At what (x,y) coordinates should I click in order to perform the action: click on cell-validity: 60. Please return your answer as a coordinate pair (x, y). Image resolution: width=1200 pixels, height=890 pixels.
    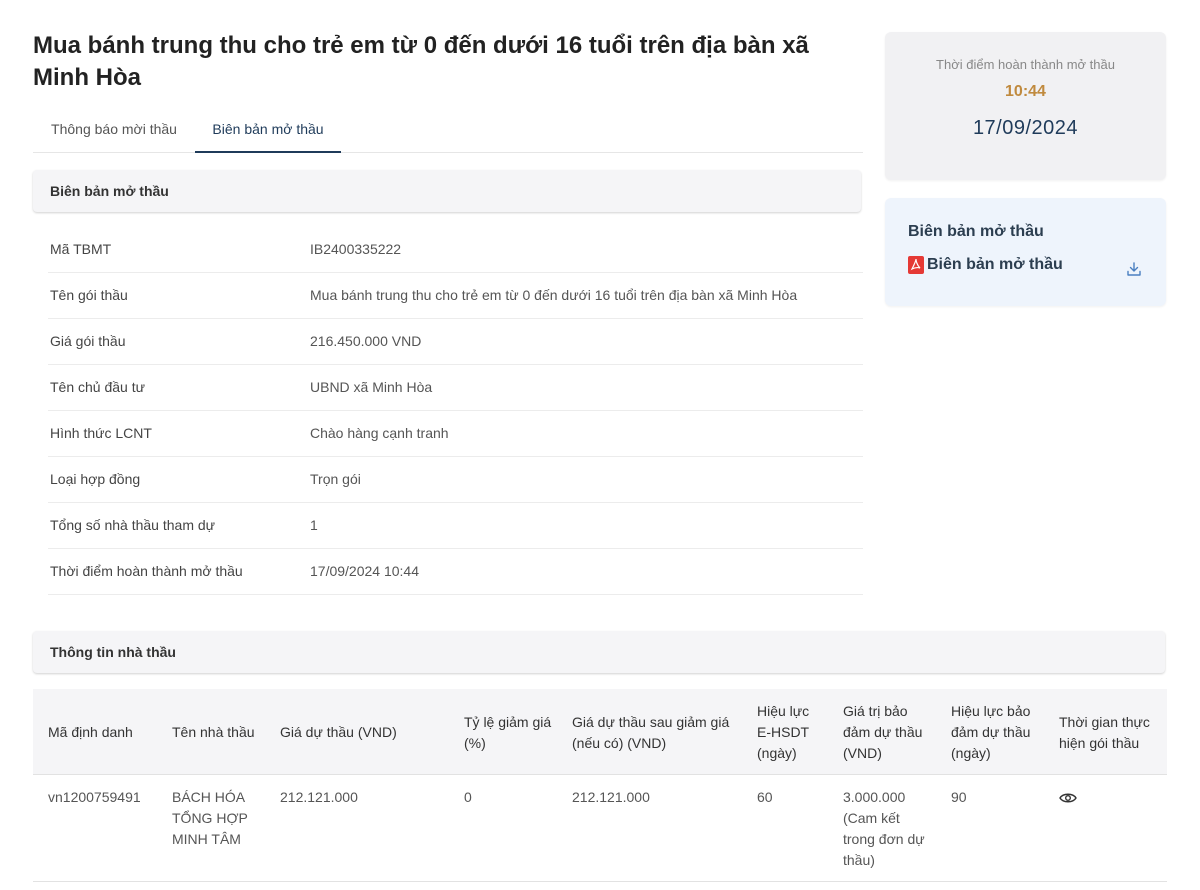
    Looking at the image, I should click on (765, 797).